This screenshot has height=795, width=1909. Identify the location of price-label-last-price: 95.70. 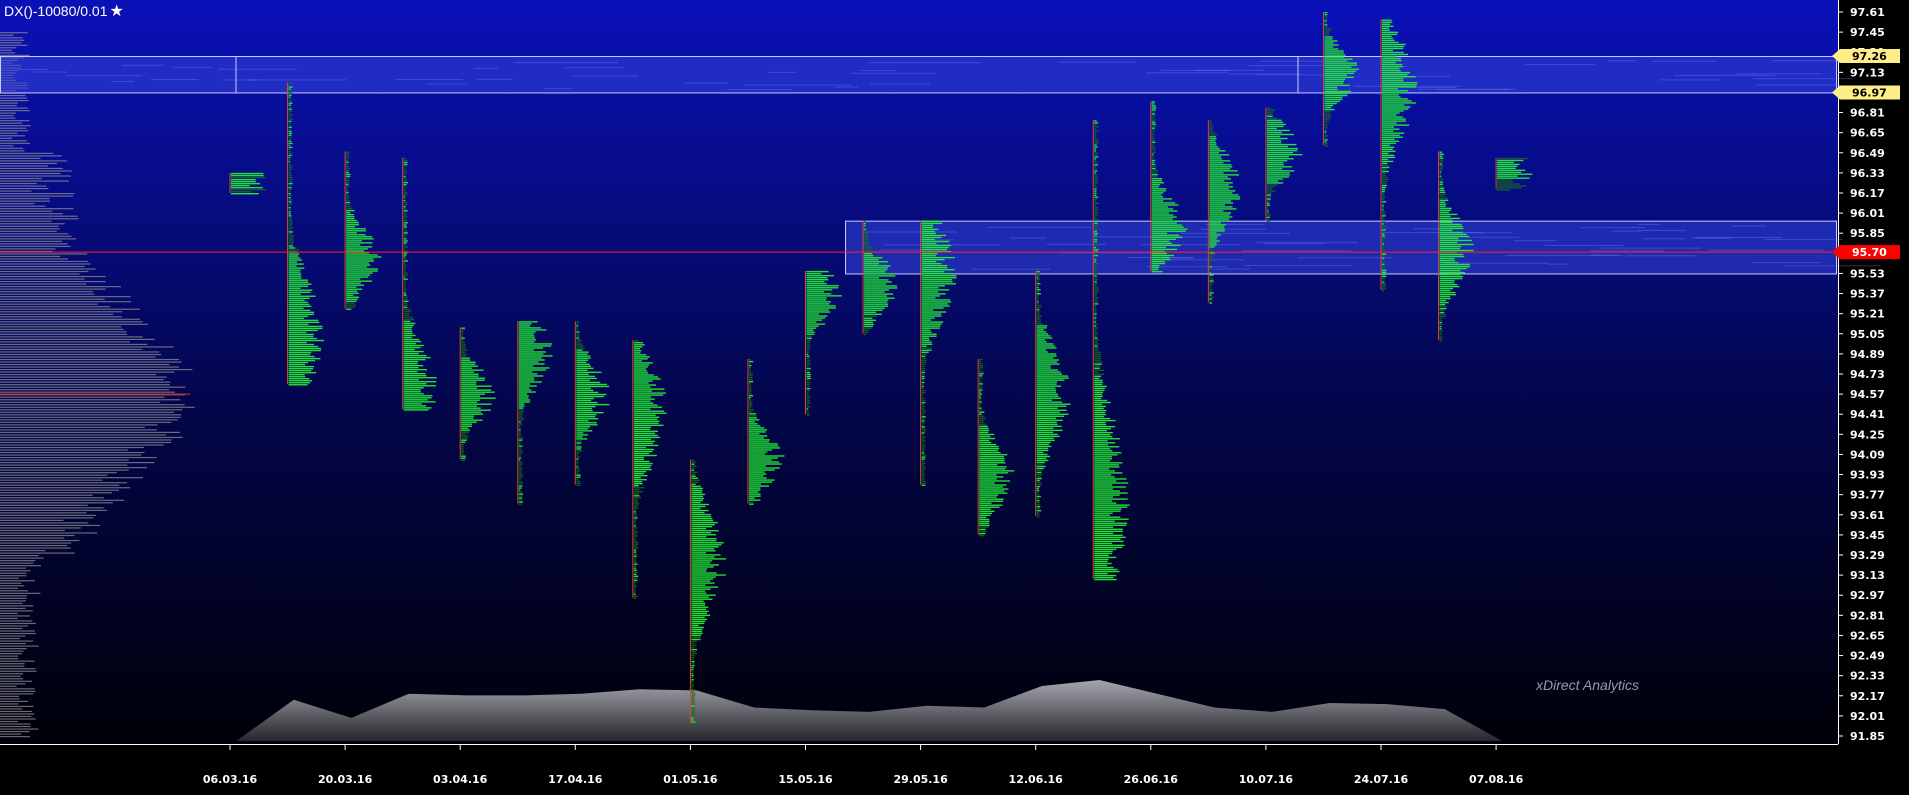
(1866, 252).